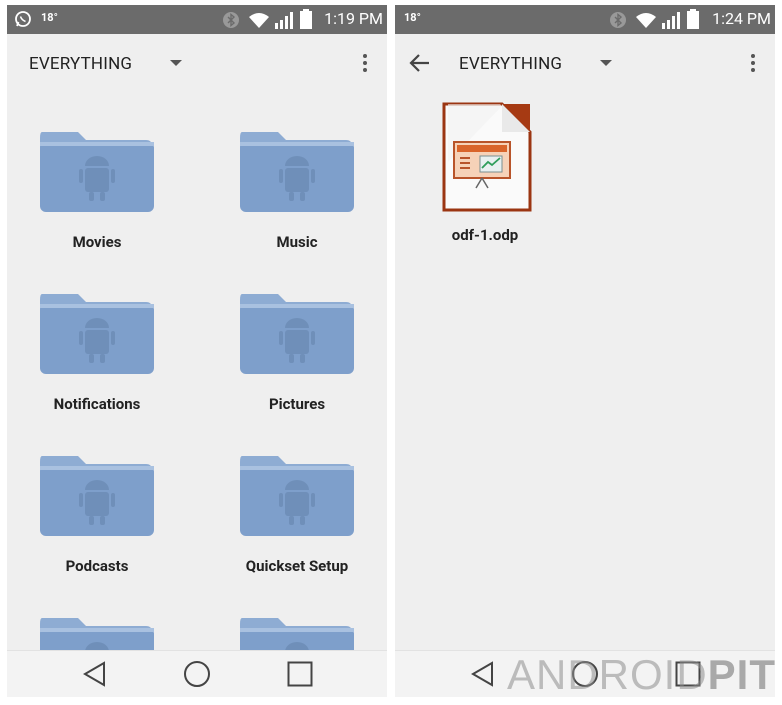  I want to click on folder-item: Pictures, so click(292, 334).